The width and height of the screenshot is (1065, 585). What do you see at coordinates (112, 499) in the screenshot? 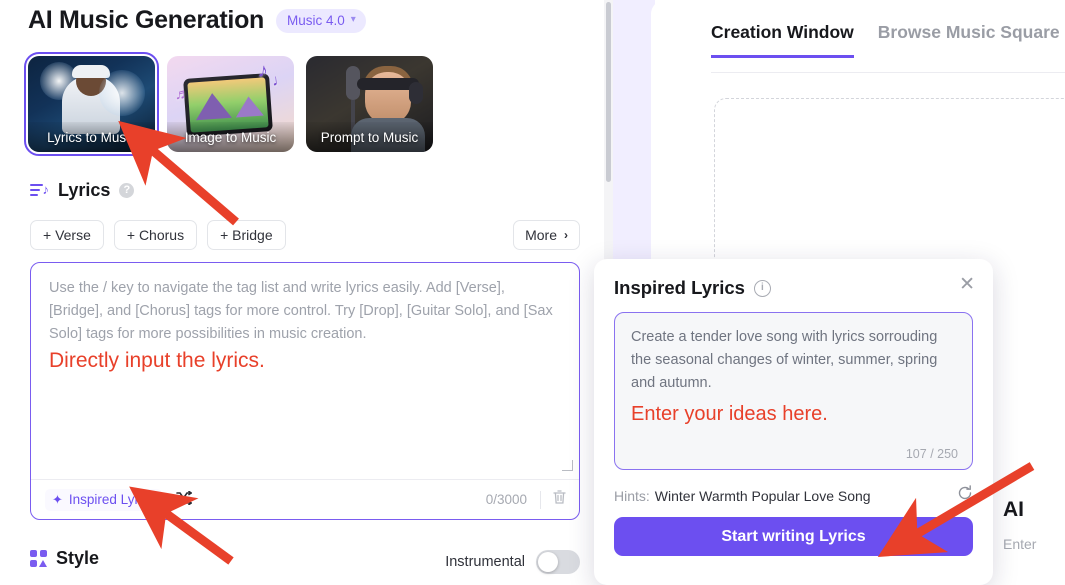
I see `inspired-lyrics-label: Inspired Lyrics` at bounding box center [112, 499].